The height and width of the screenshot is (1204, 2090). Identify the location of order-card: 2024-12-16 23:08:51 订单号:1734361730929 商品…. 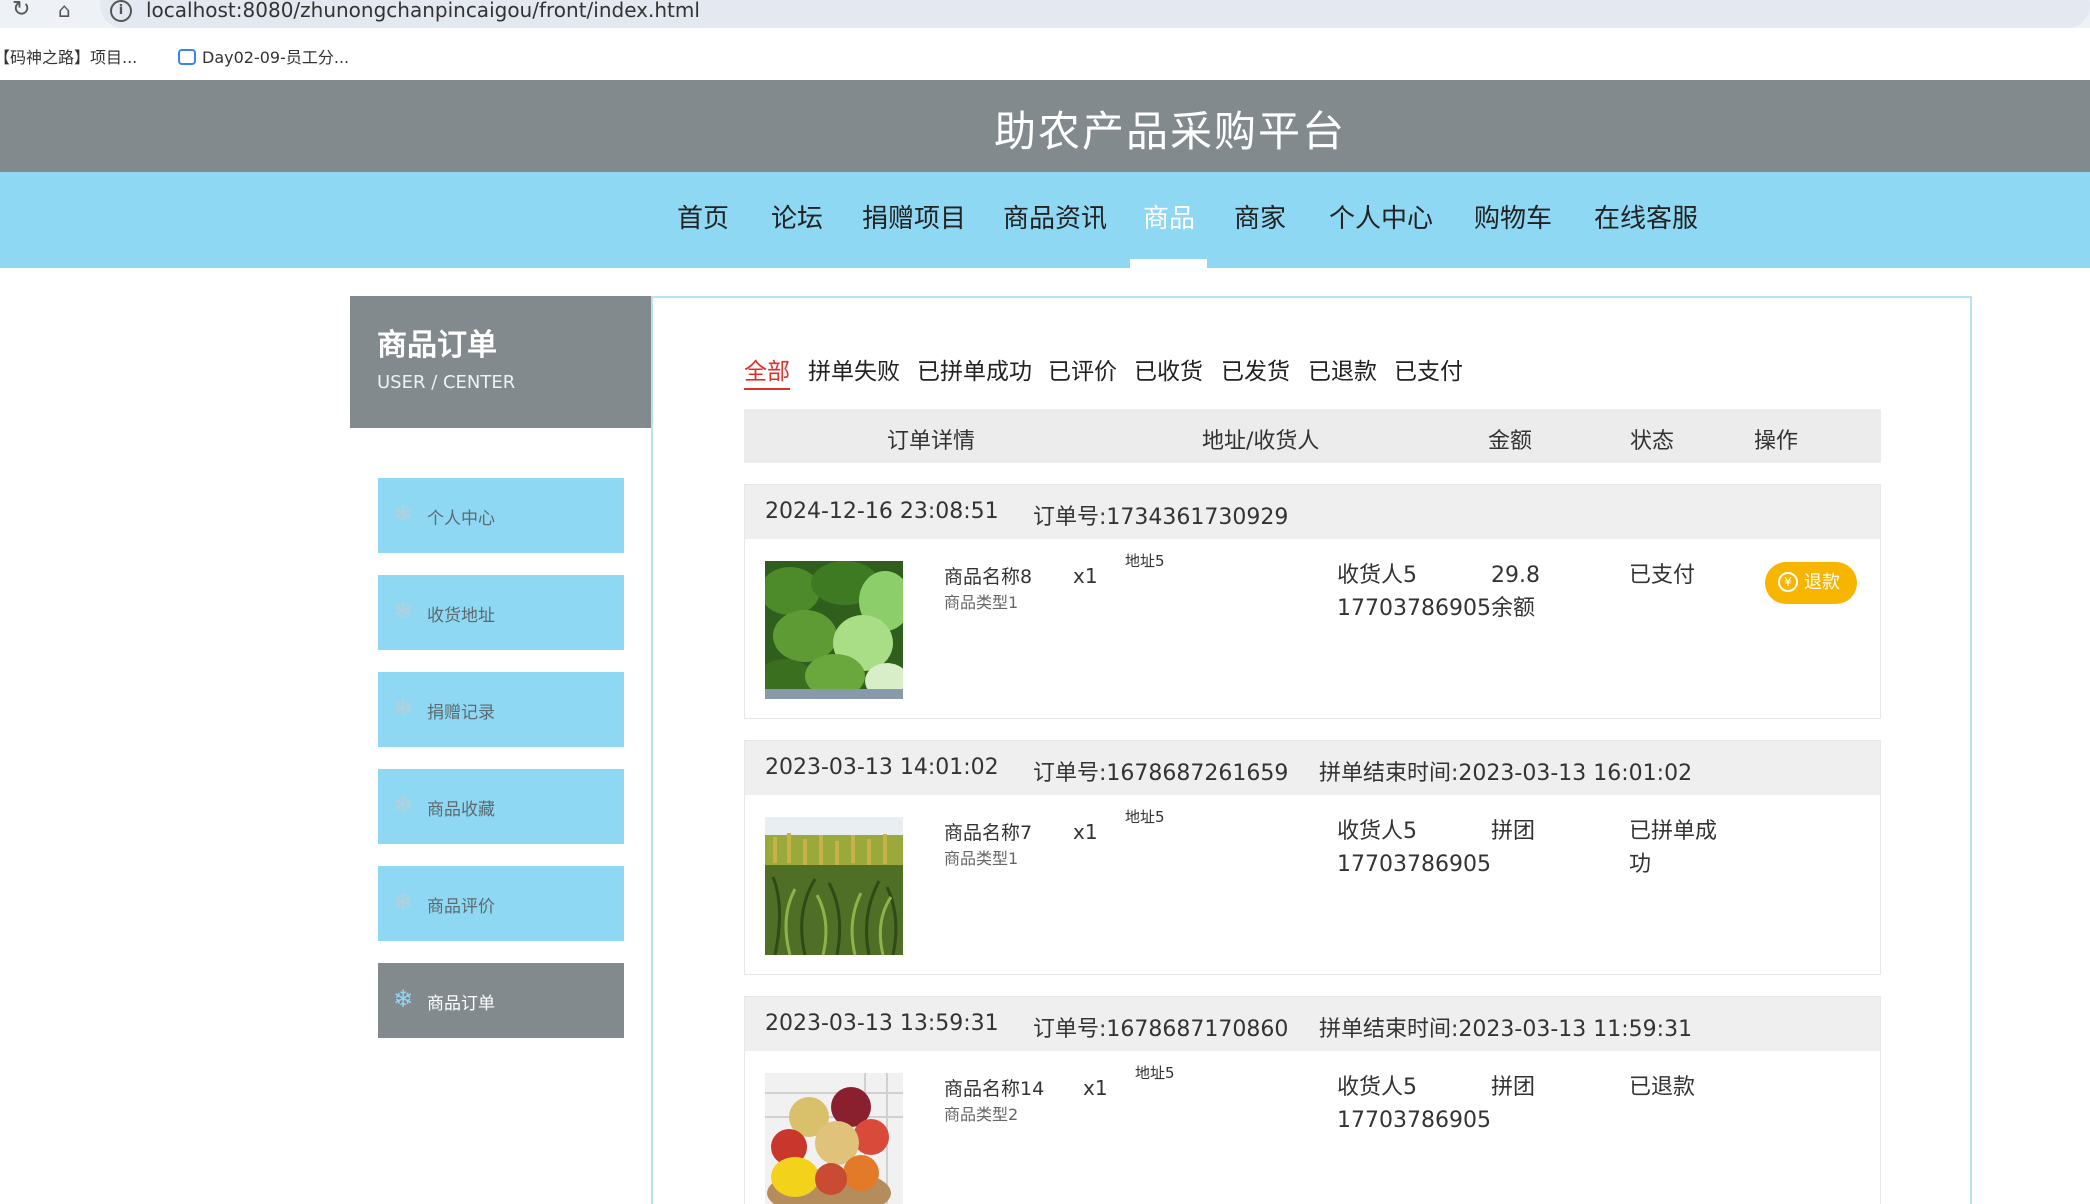
(1312, 601).